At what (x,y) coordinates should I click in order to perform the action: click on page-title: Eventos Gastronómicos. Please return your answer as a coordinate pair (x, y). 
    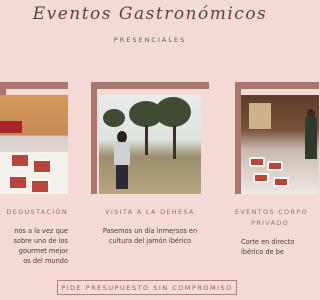
    Looking at the image, I should click on (150, 14).